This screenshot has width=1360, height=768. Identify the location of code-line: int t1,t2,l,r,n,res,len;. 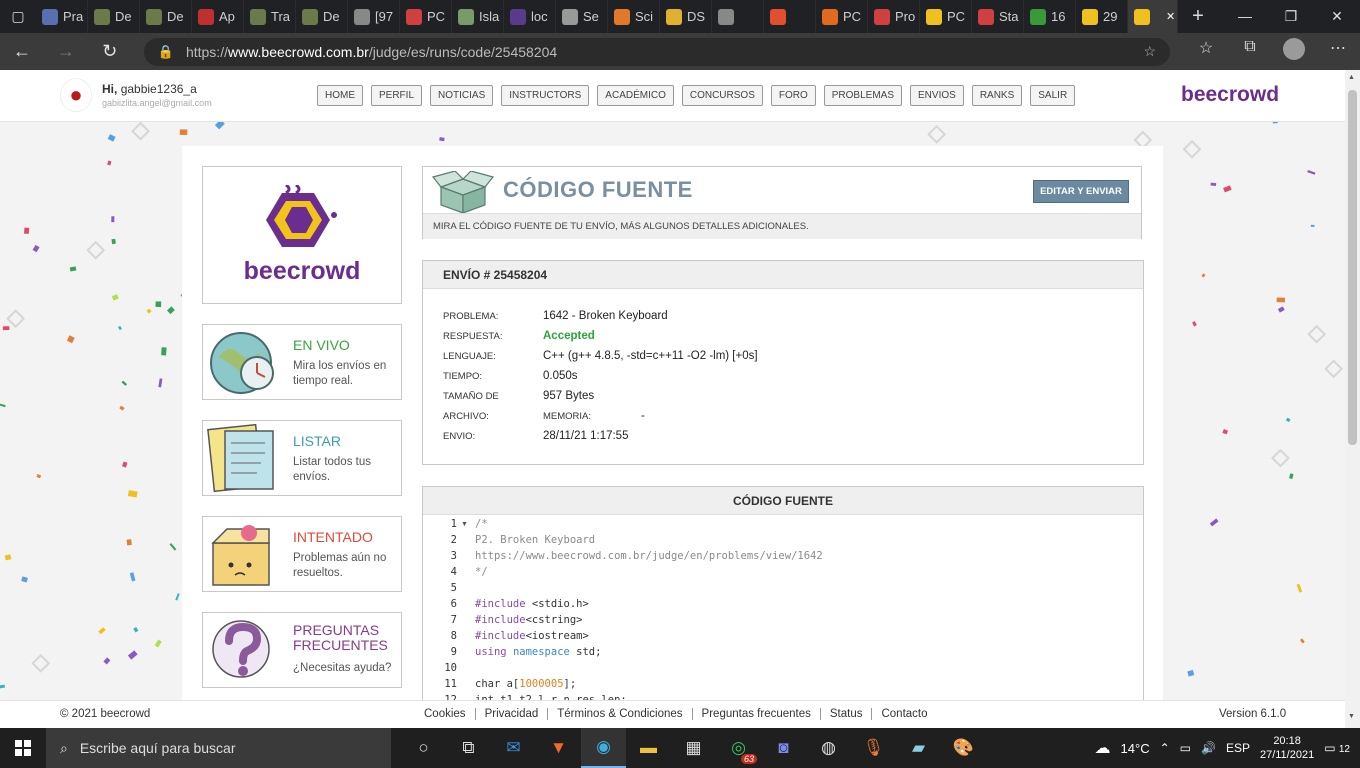
(551, 696).